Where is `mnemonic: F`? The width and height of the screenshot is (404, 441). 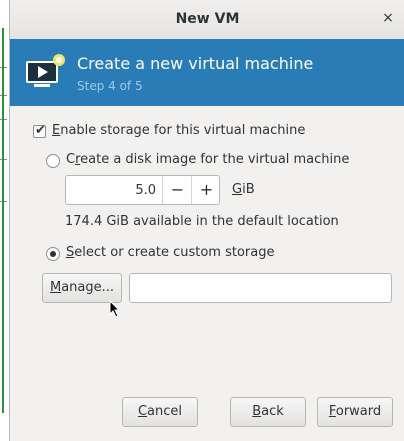 mnemonic: F is located at coordinates (332, 411).